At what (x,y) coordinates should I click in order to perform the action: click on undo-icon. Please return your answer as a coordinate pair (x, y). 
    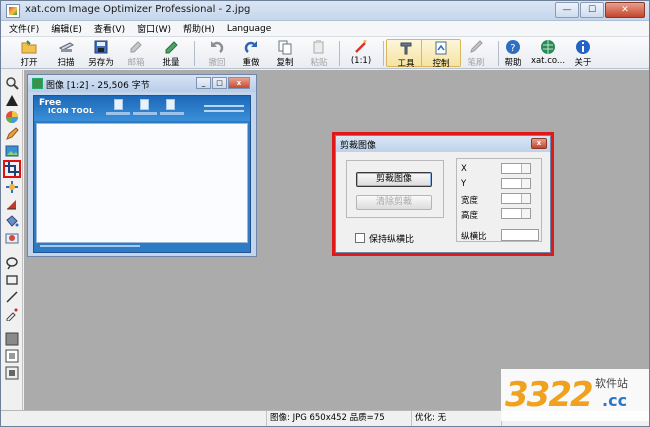
    Looking at the image, I should click on (217, 47).